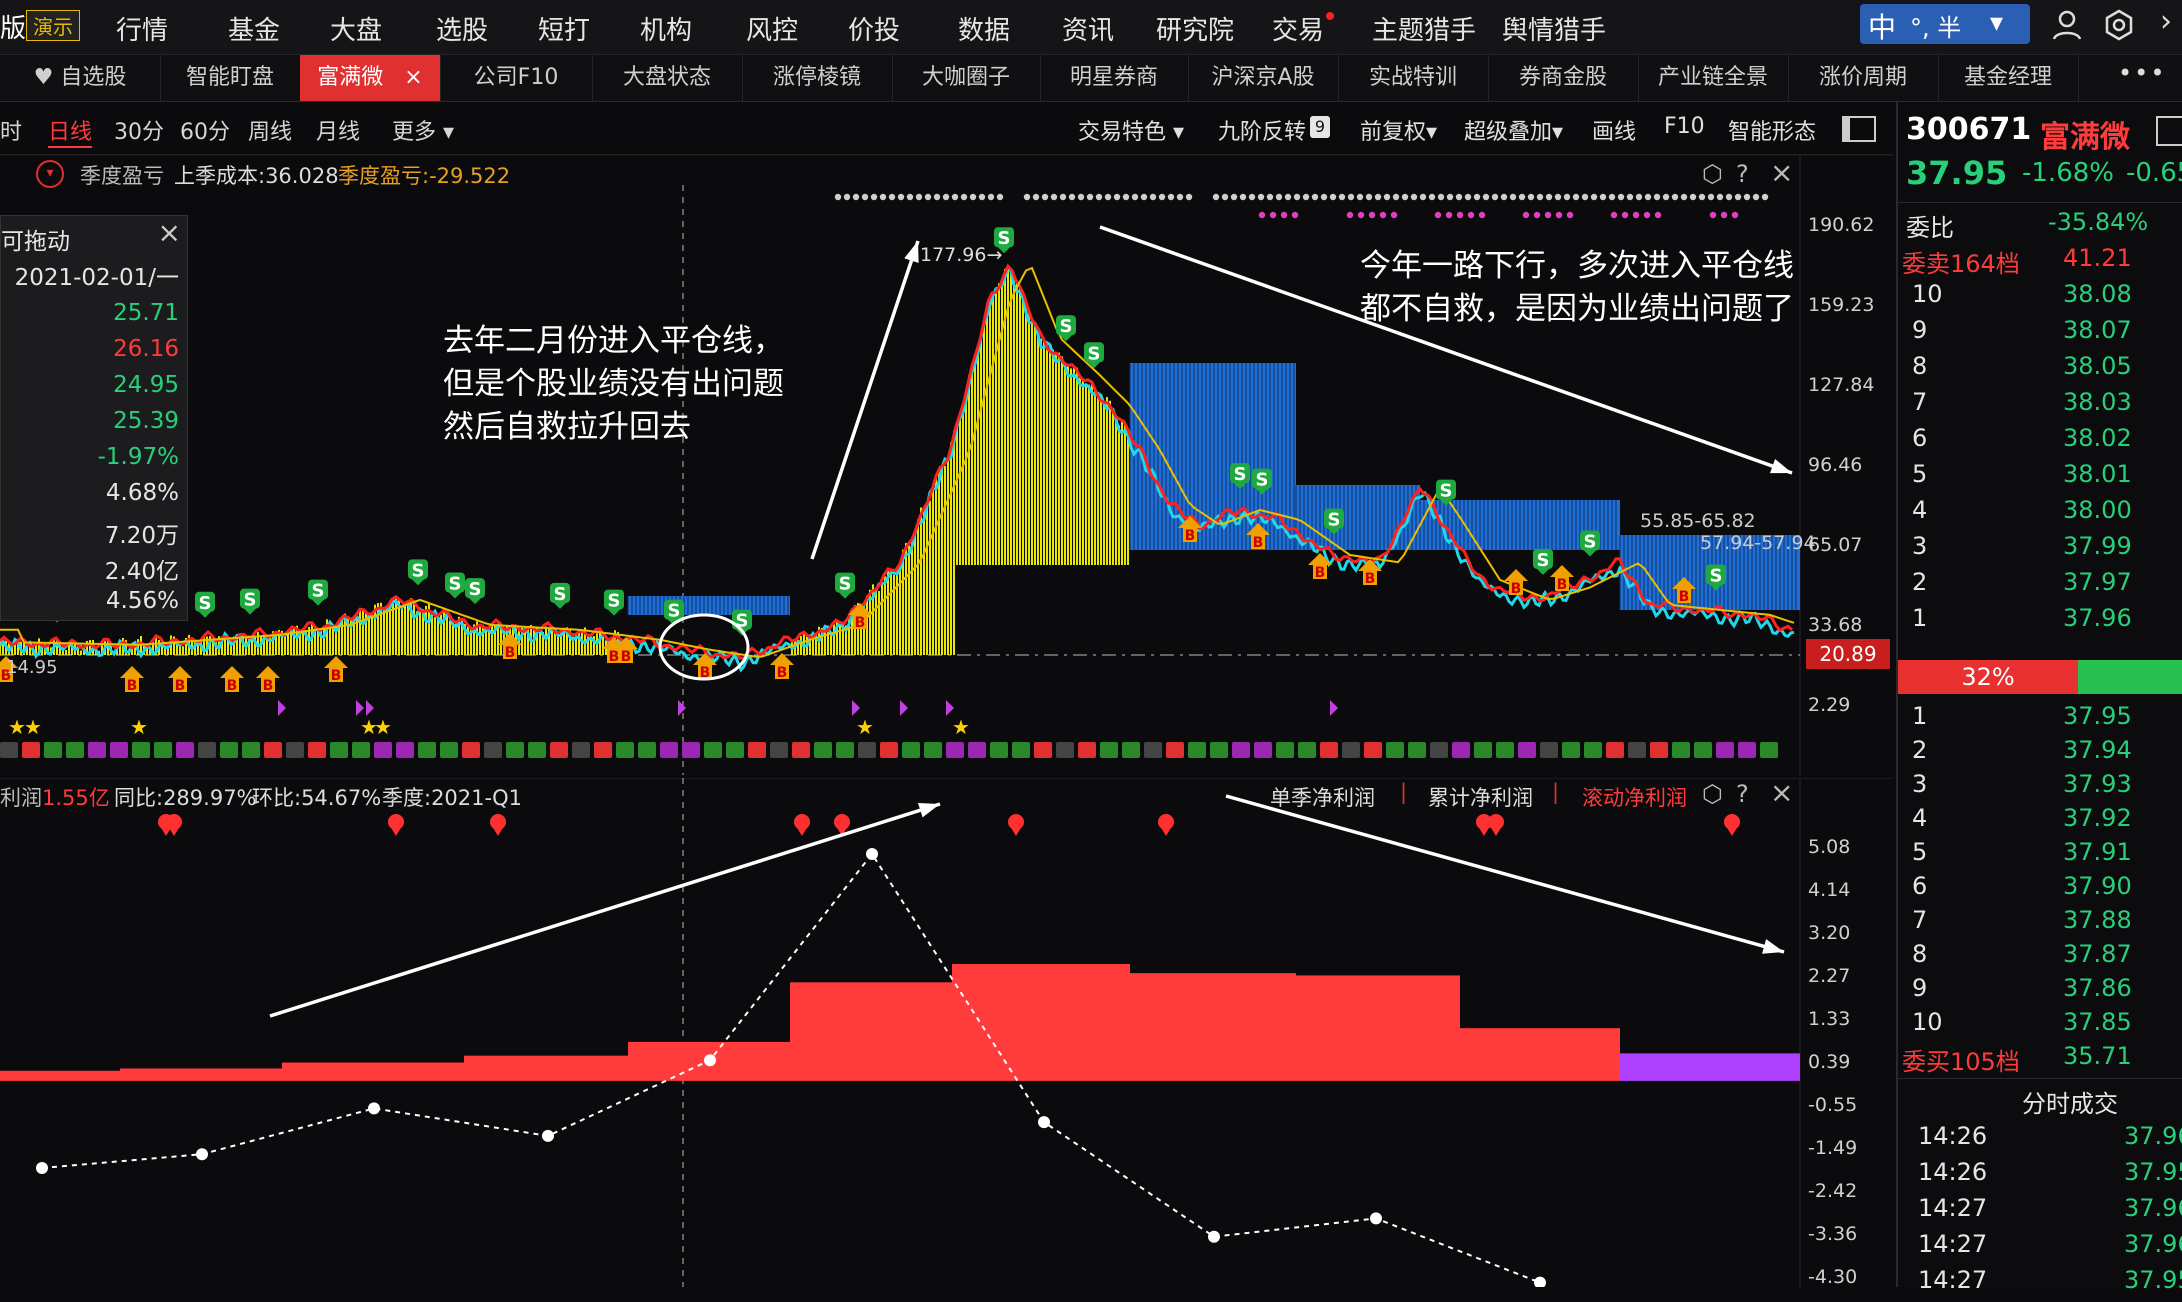 This screenshot has width=2182, height=1302. I want to click on profit-settings-icon: ⬡, so click(1712, 794).